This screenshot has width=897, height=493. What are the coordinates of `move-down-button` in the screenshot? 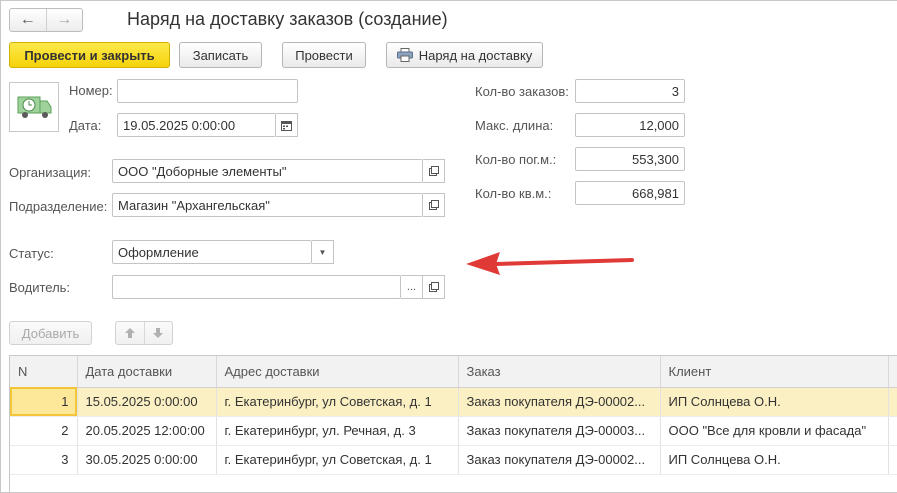 It's located at (158, 333).